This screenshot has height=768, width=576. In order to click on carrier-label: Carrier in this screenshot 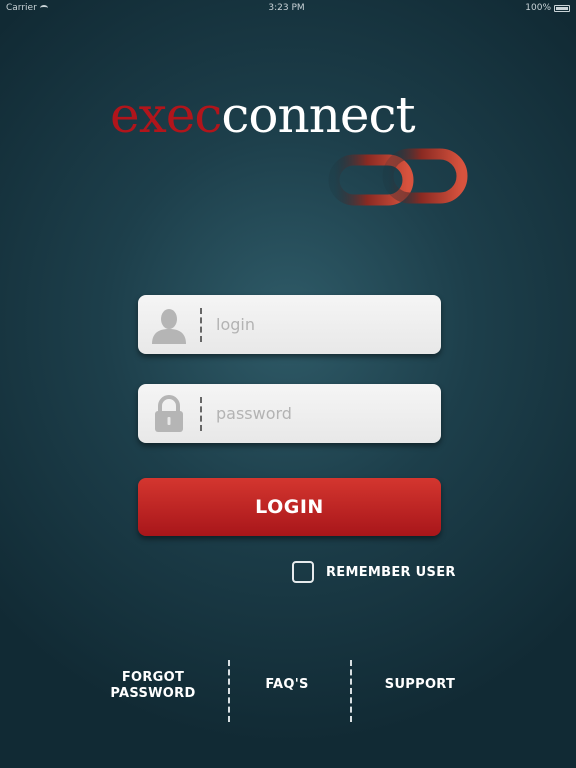, I will do `click(21, 8)`.